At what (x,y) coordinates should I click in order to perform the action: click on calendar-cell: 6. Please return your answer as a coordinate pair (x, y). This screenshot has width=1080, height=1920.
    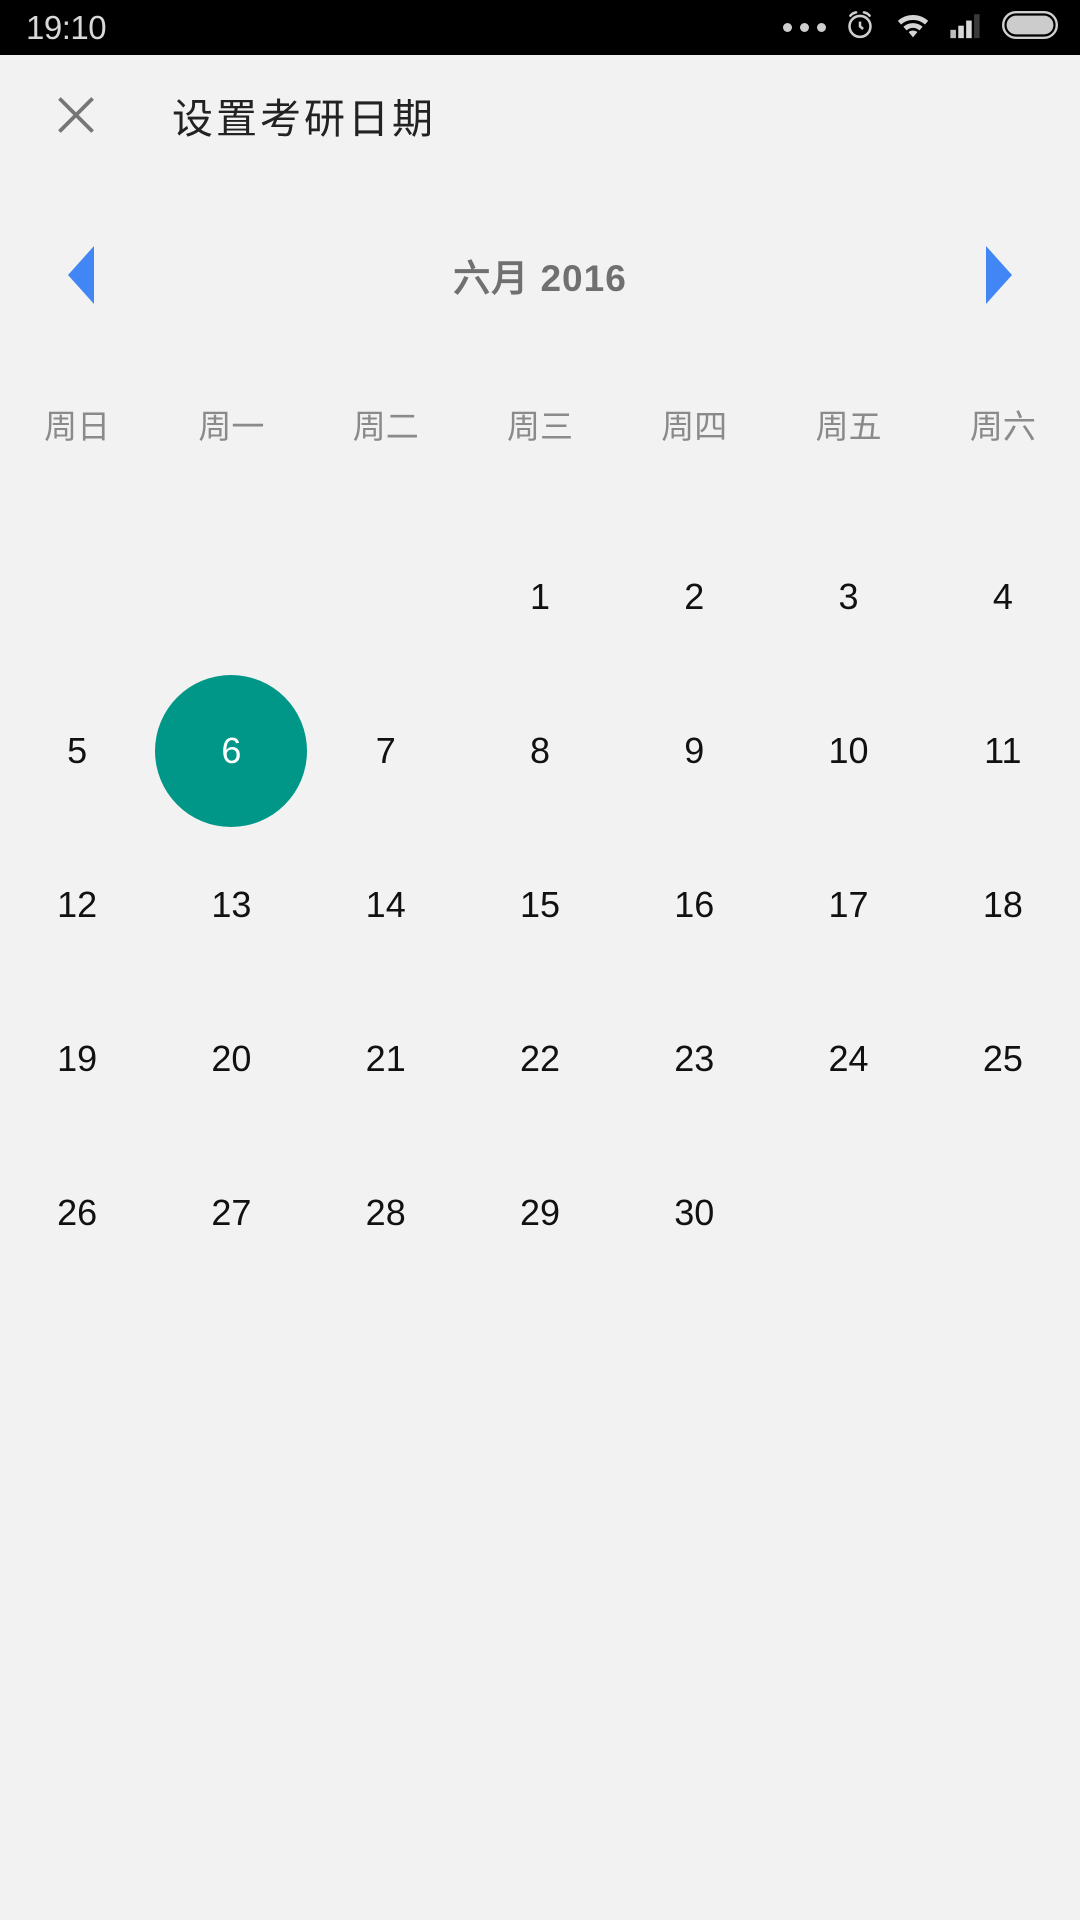
    Looking at the image, I should click on (231, 751).